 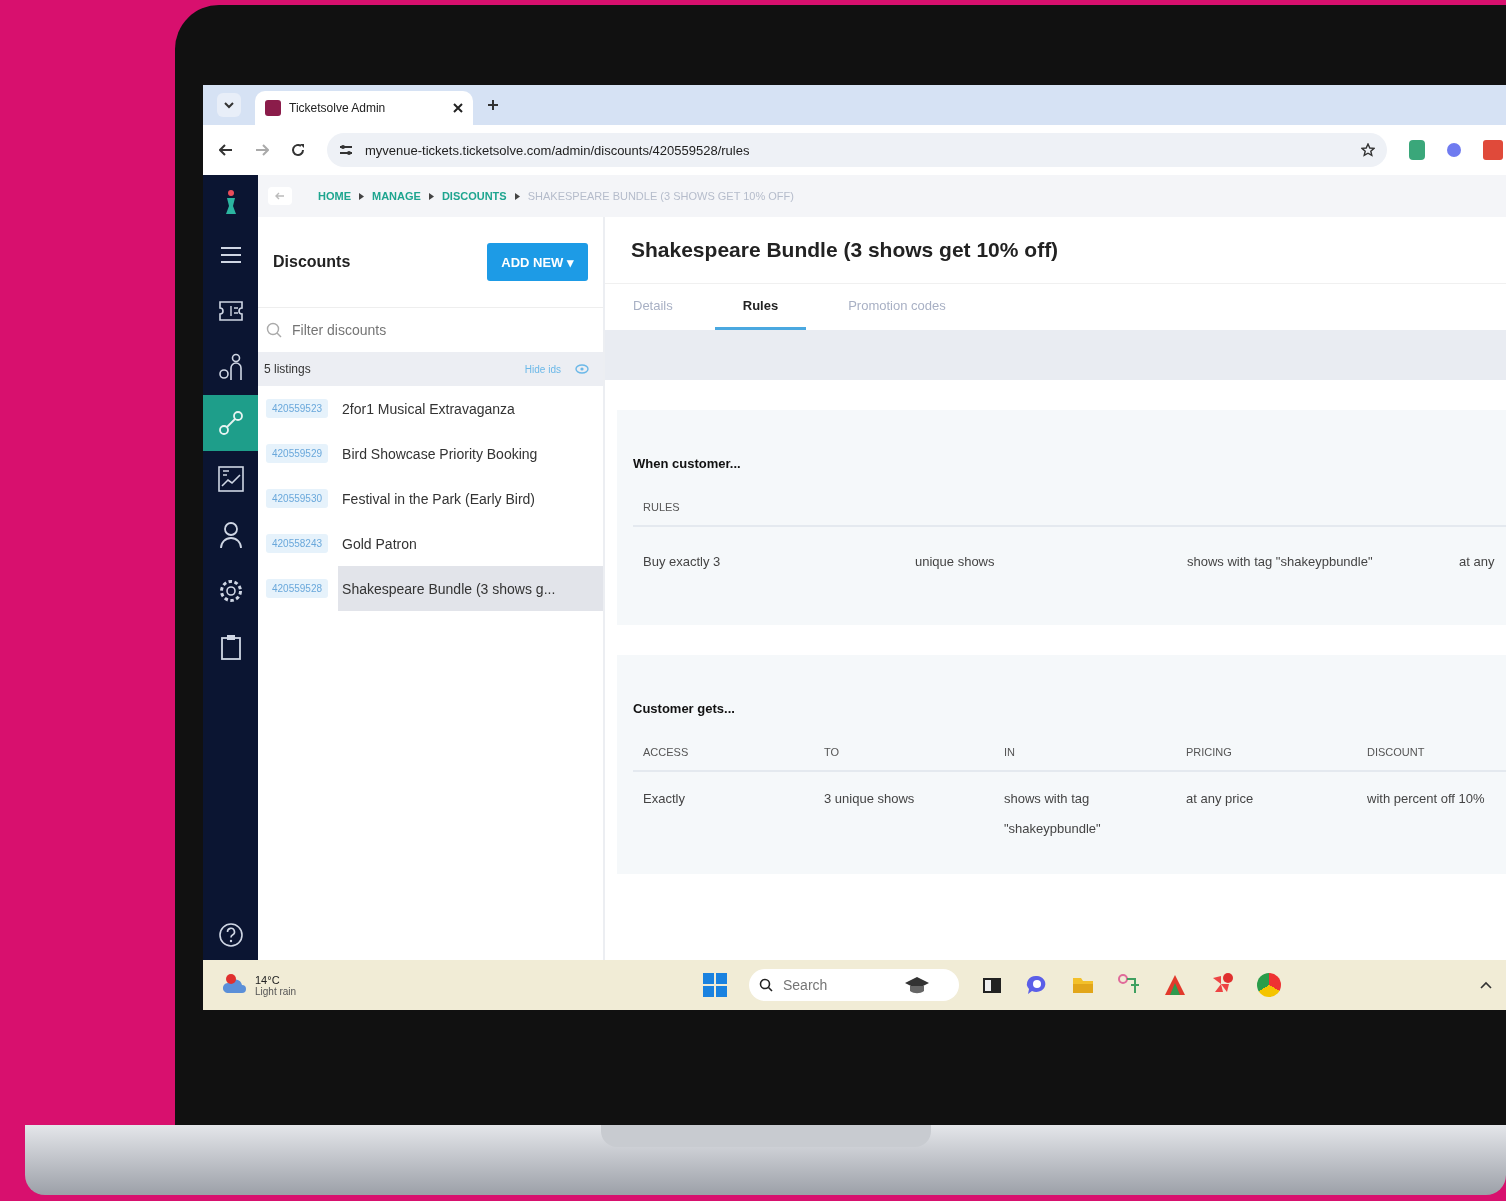 What do you see at coordinates (338, 108) in the screenshot?
I see `tab-title: Ticketsolve Admin` at bounding box center [338, 108].